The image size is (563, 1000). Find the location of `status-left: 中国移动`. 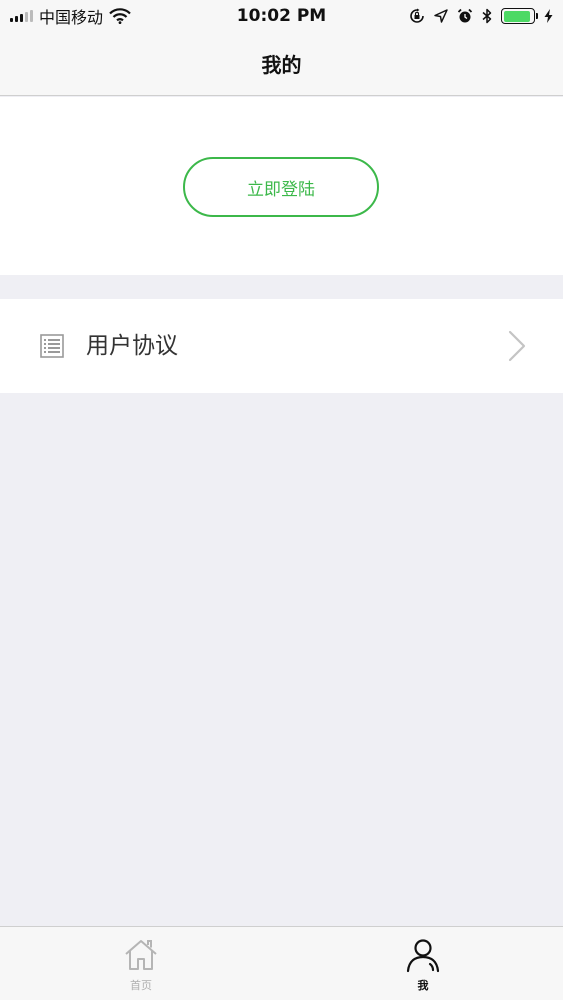

status-left: 中国移动 is located at coordinates (70, 16).